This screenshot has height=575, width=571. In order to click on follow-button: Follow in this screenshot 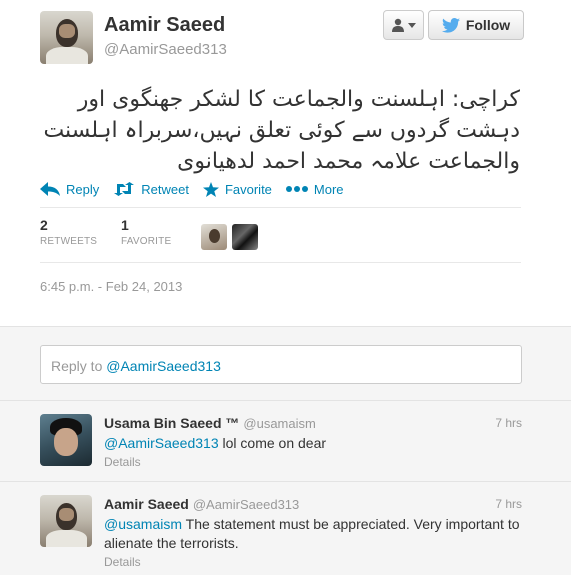, I will do `click(476, 25)`.